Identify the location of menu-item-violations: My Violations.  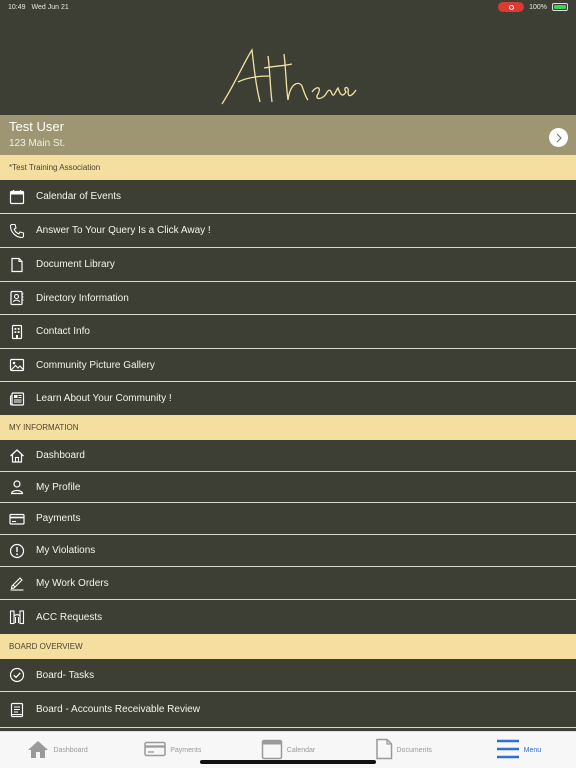
(288, 551).